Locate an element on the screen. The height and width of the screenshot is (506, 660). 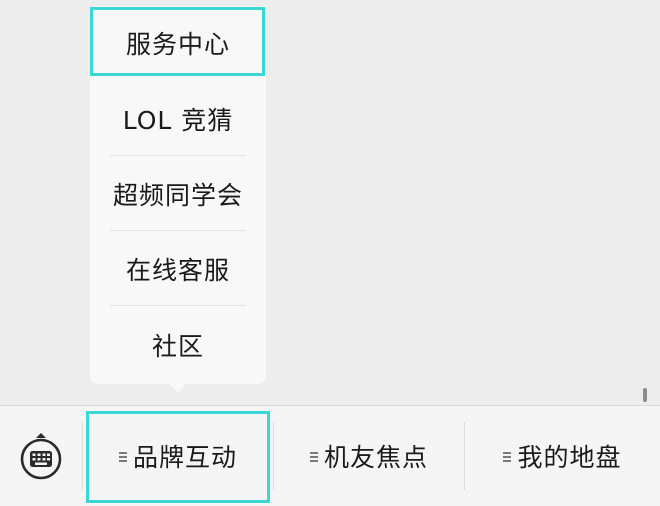
menu-label: 我的地盘 is located at coordinates (569, 457).